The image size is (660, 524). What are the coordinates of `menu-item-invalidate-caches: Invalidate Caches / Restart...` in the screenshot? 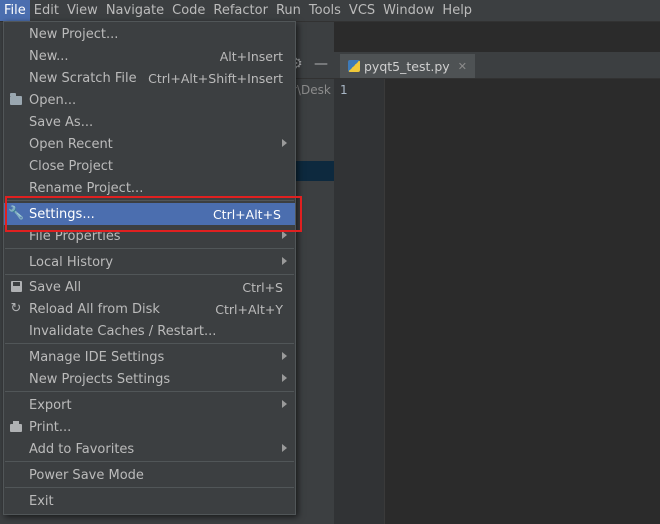 It's located at (149, 331).